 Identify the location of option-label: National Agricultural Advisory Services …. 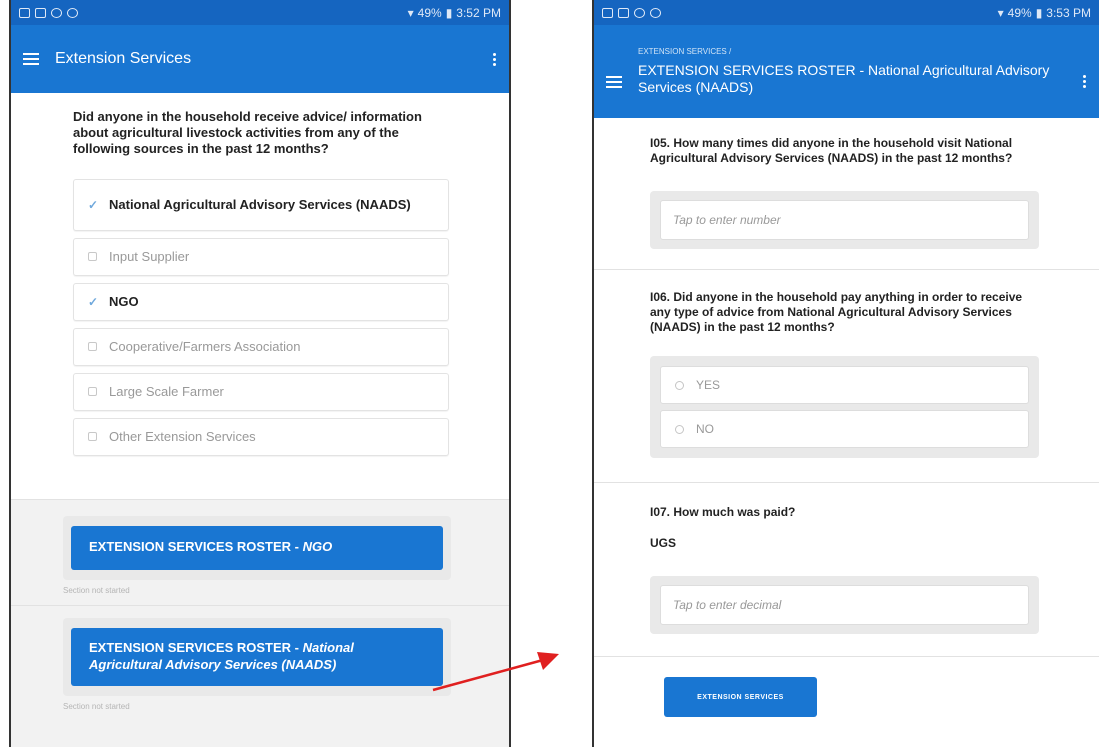
(260, 205).